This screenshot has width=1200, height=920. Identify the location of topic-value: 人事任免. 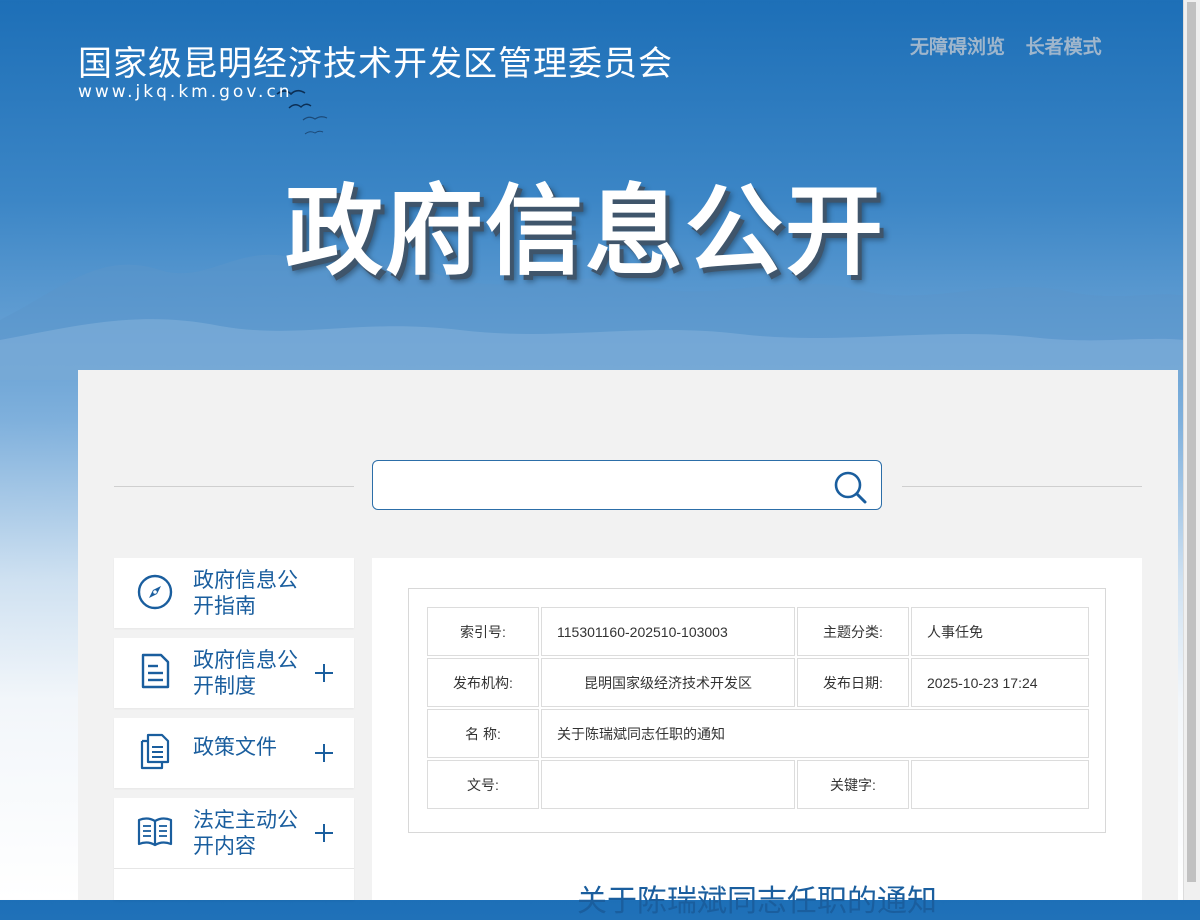
(1000, 631).